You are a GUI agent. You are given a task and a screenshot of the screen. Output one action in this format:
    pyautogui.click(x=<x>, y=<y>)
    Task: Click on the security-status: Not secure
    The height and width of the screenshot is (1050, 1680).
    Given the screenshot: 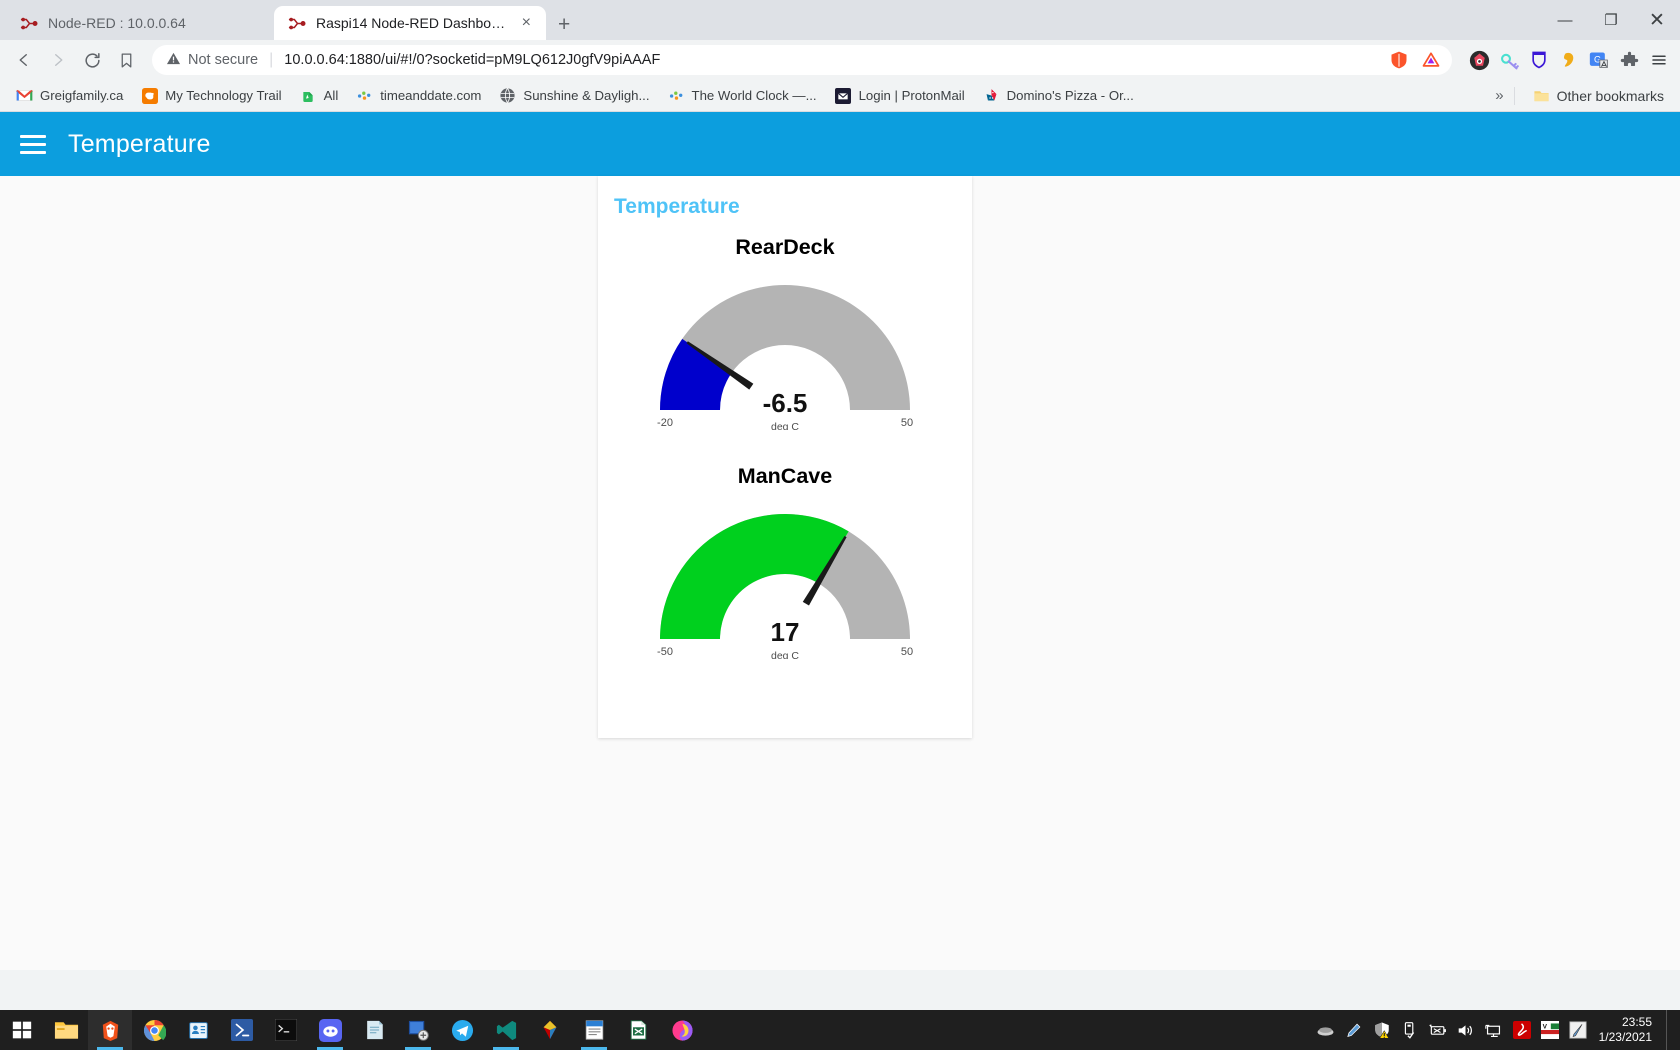 What is the action you would take?
    pyautogui.click(x=212, y=60)
    